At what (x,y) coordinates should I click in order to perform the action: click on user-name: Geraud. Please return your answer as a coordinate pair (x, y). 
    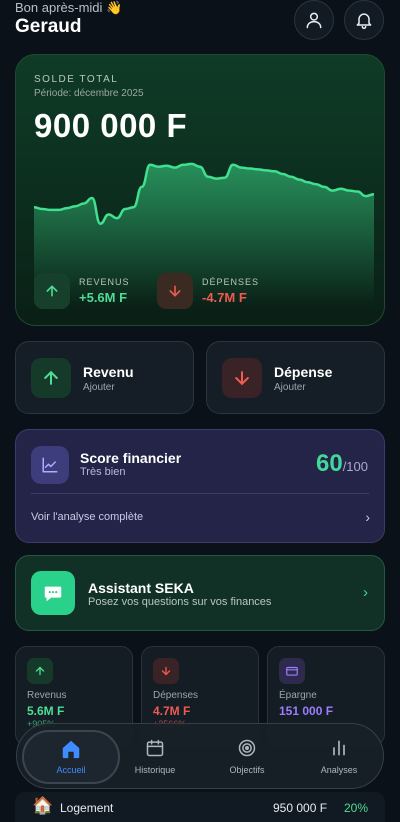
    Looking at the image, I should click on (48, 26).